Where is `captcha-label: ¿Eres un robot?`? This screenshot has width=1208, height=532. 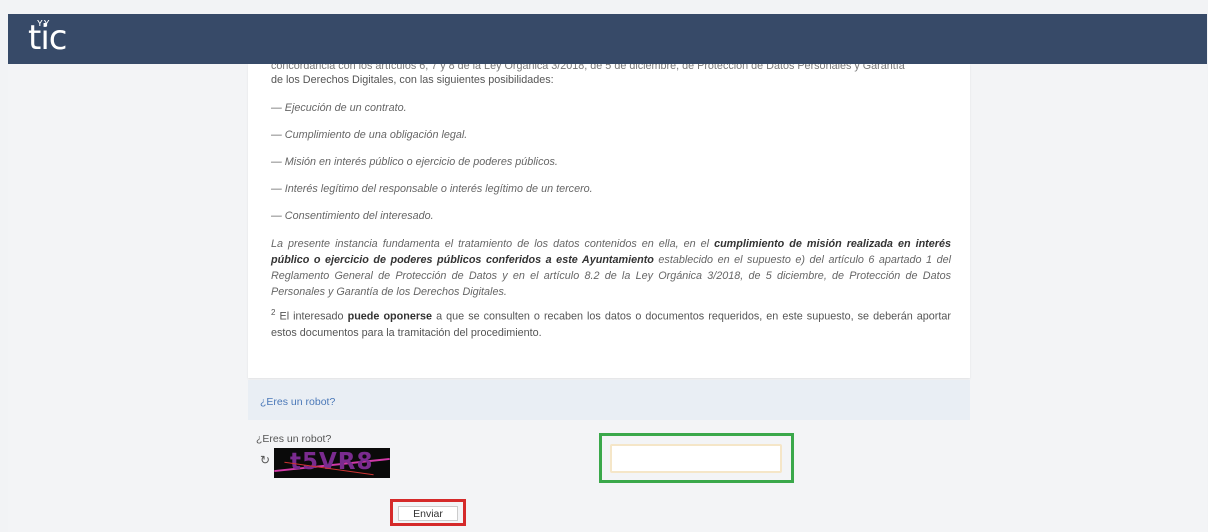
captcha-label: ¿Eres un robot? is located at coordinates (294, 439).